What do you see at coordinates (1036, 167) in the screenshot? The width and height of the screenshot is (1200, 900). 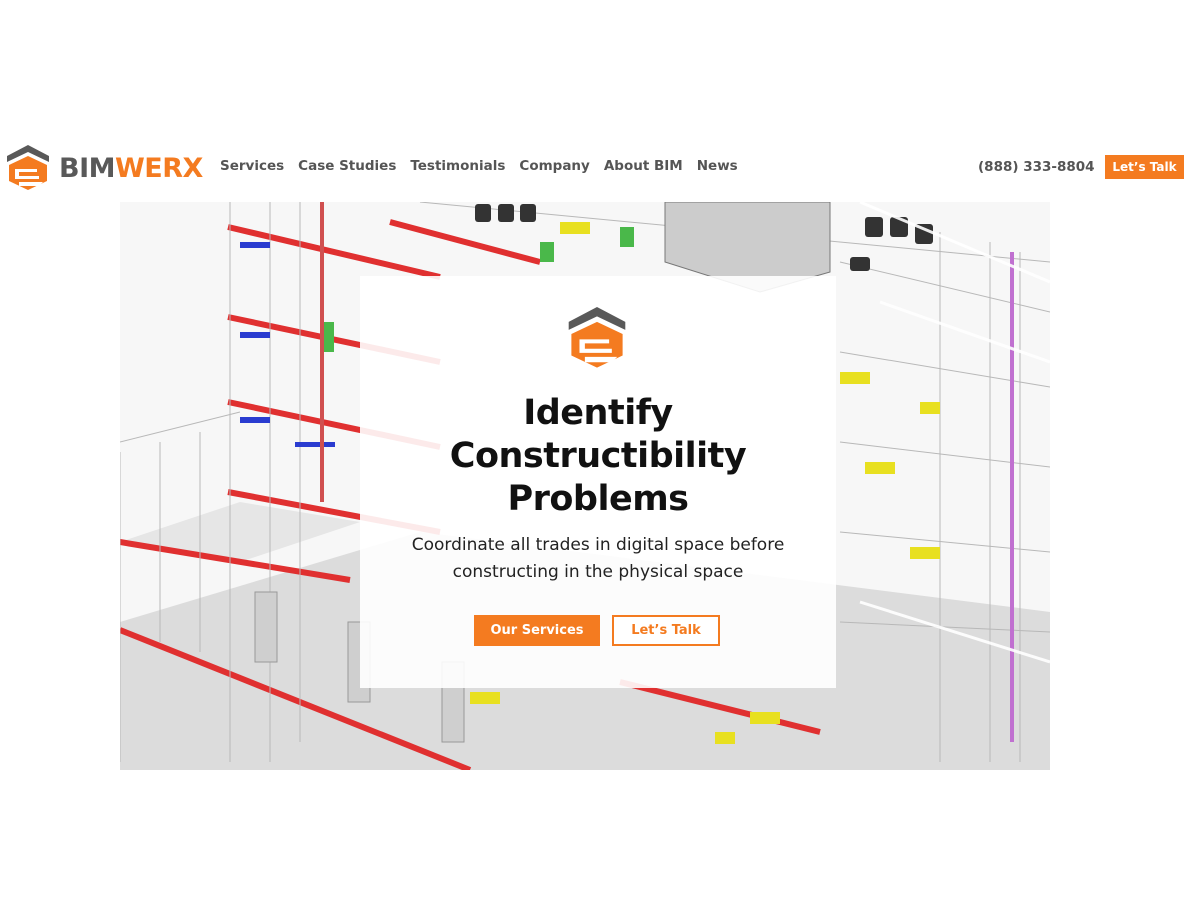 I see `phone-number-link: (888) 333-8804` at bounding box center [1036, 167].